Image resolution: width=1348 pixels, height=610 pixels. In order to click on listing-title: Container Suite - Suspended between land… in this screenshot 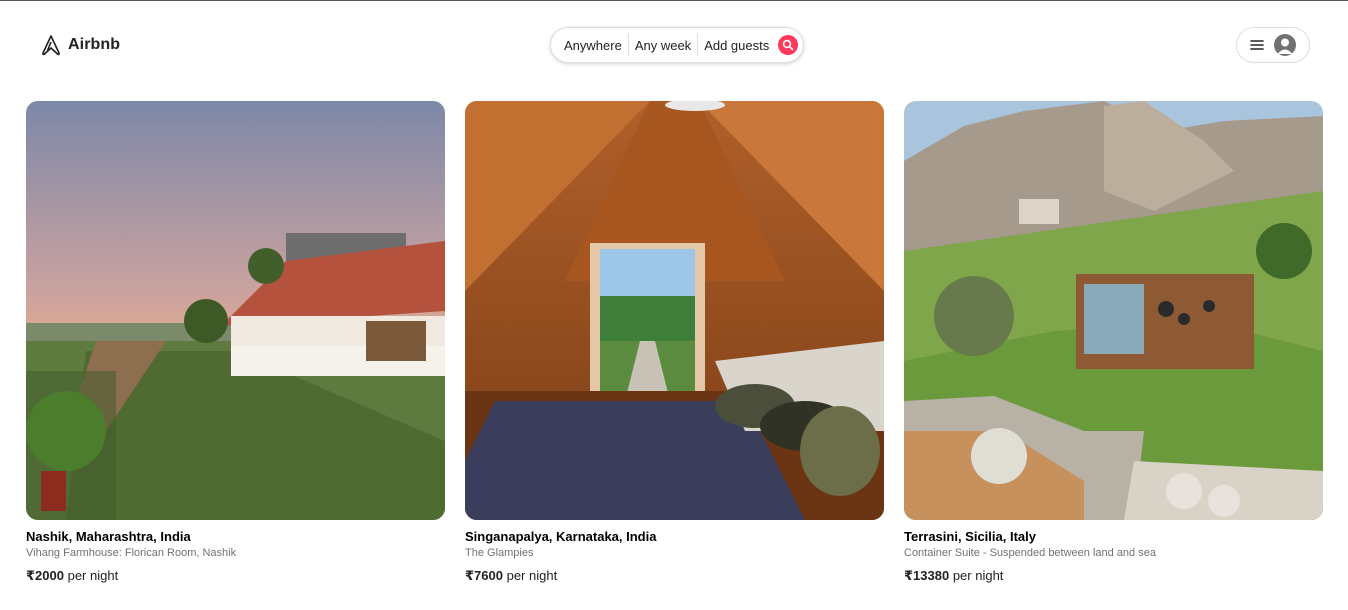, I will do `click(1030, 553)`.